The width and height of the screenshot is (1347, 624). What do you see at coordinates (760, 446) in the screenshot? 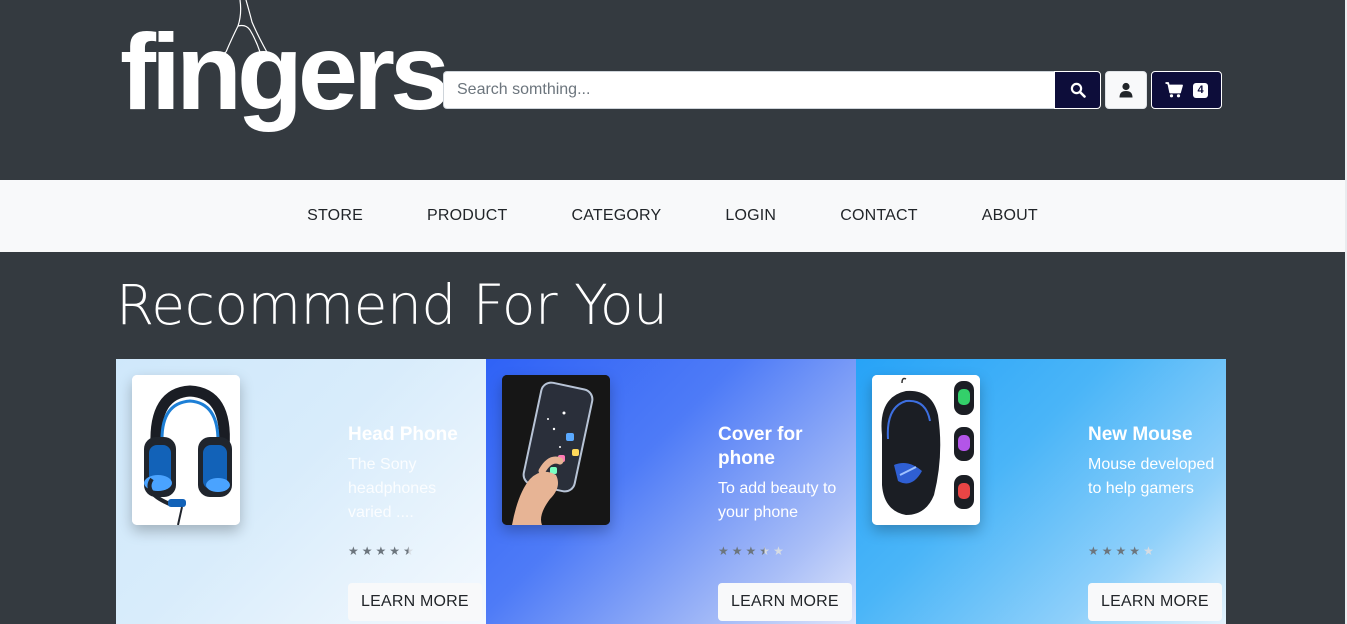
I see `product-title: Cover for phone` at bounding box center [760, 446].